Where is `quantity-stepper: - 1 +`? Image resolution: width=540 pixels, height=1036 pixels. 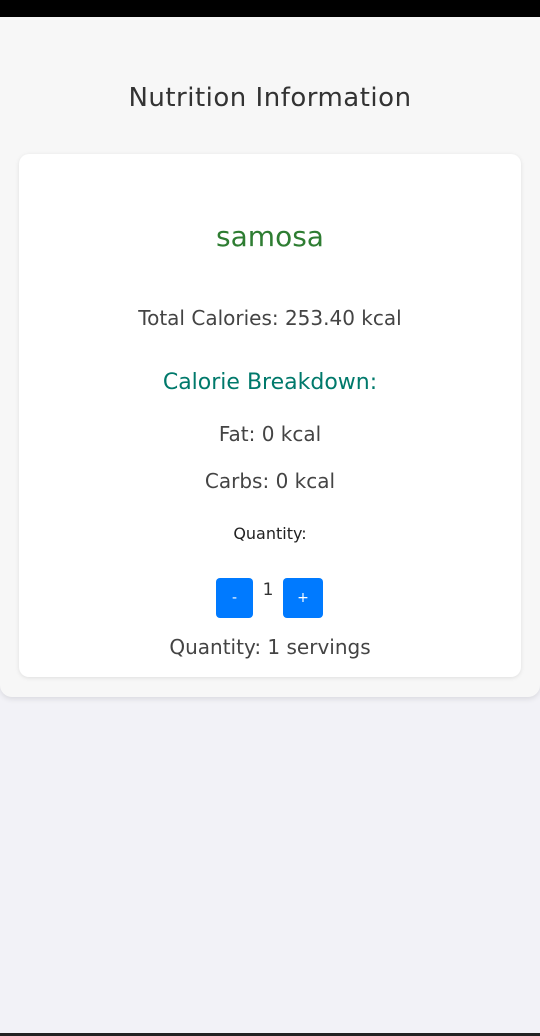
quantity-stepper: - 1 + is located at coordinates (270, 598).